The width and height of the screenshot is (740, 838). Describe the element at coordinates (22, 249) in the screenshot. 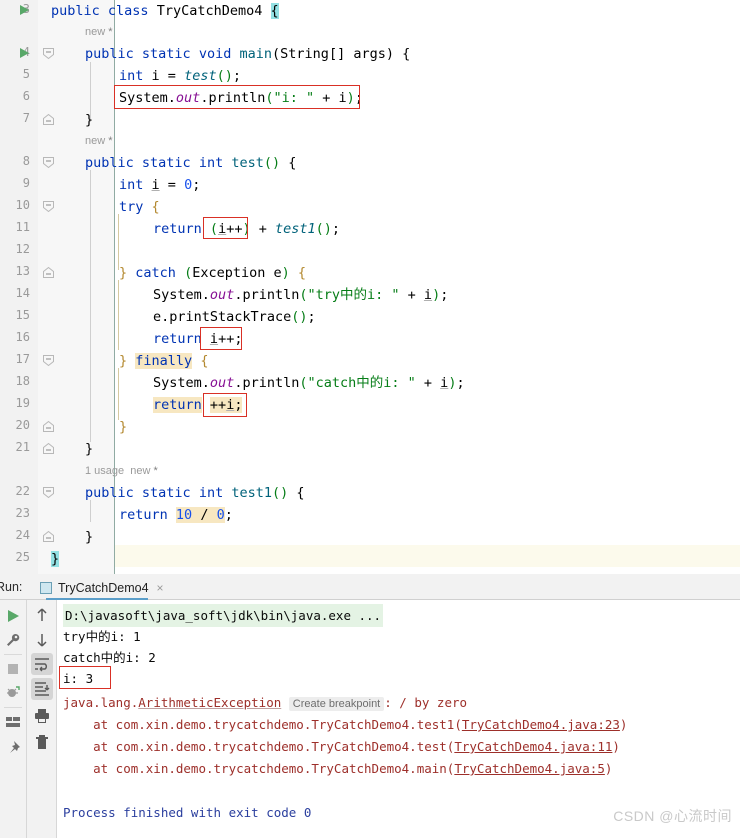

I see `line-number: 12` at that location.